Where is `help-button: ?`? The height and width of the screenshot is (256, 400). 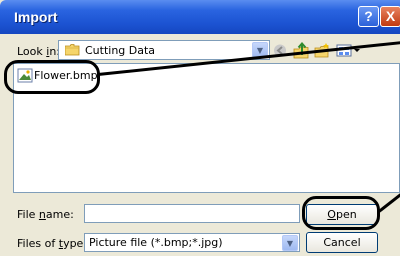 help-button: ? is located at coordinates (368, 16).